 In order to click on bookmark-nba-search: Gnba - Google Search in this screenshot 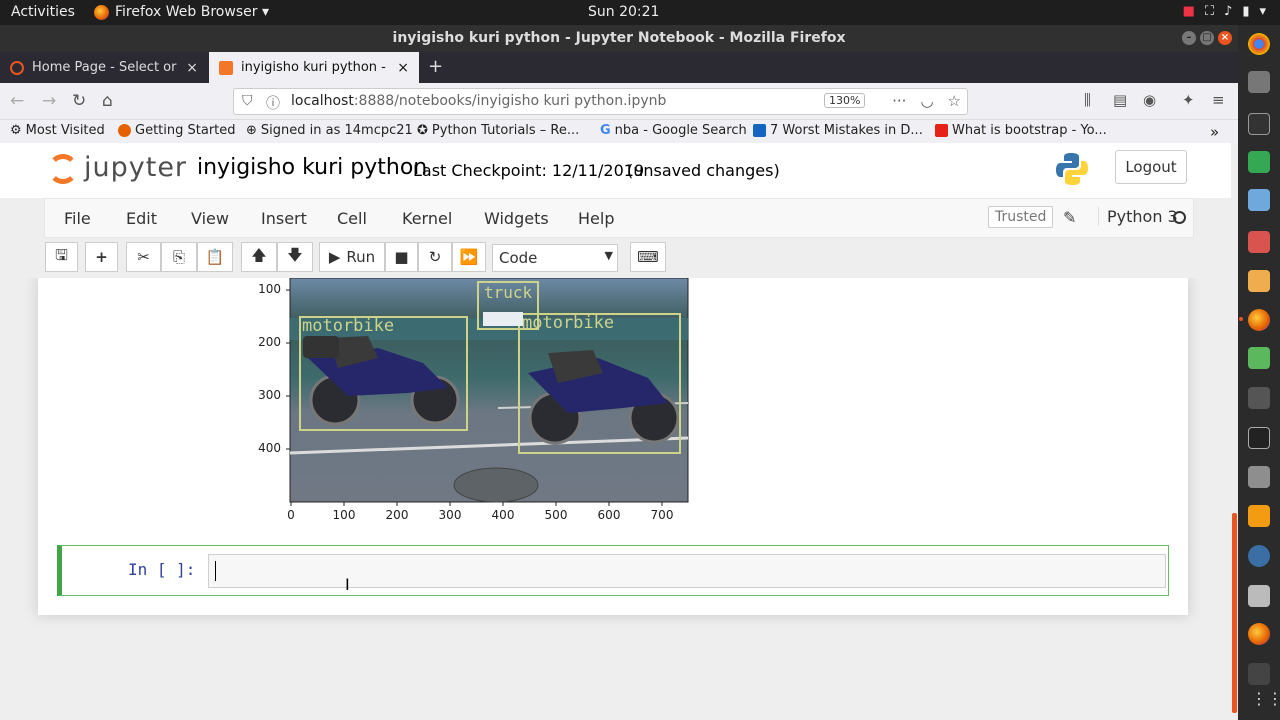, I will do `click(673, 130)`.